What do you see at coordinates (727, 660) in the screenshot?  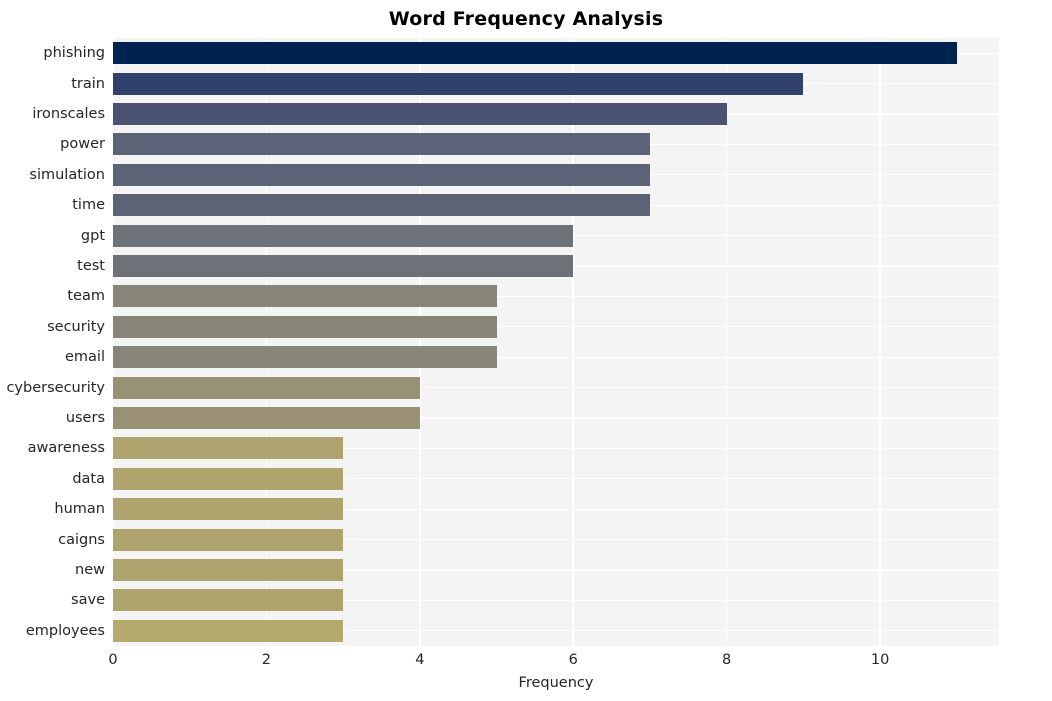 I see `x-tick-label: 8` at bounding box center [727, 660].